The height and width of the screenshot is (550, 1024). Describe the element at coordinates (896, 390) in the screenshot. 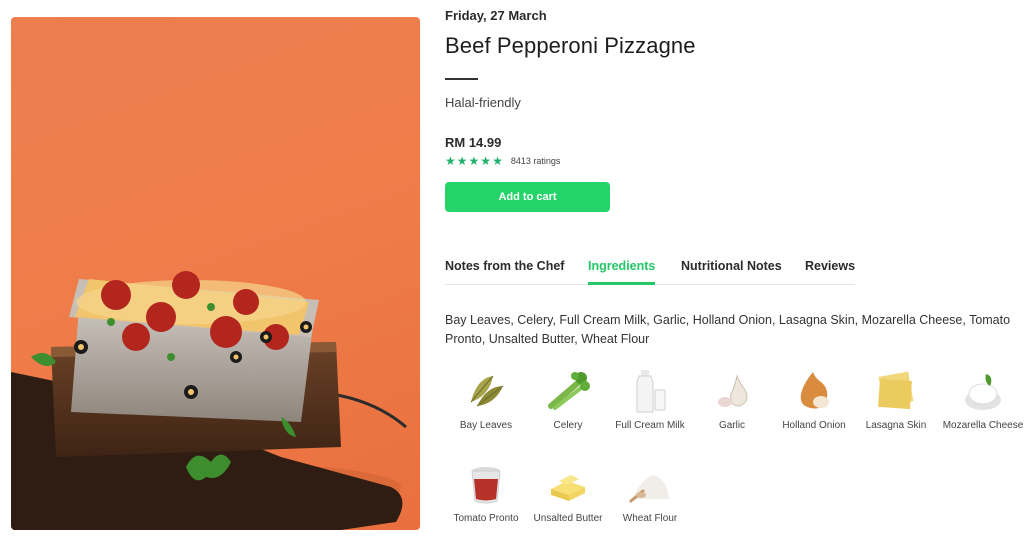

I see `lasagna-skin-icon` at that location.